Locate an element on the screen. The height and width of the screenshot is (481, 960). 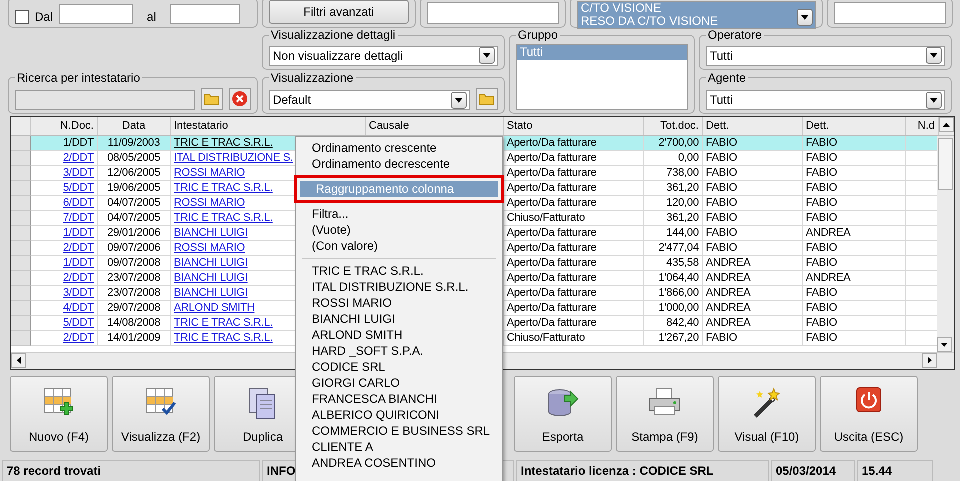
field-label: al is located at coordinates (151, 17).